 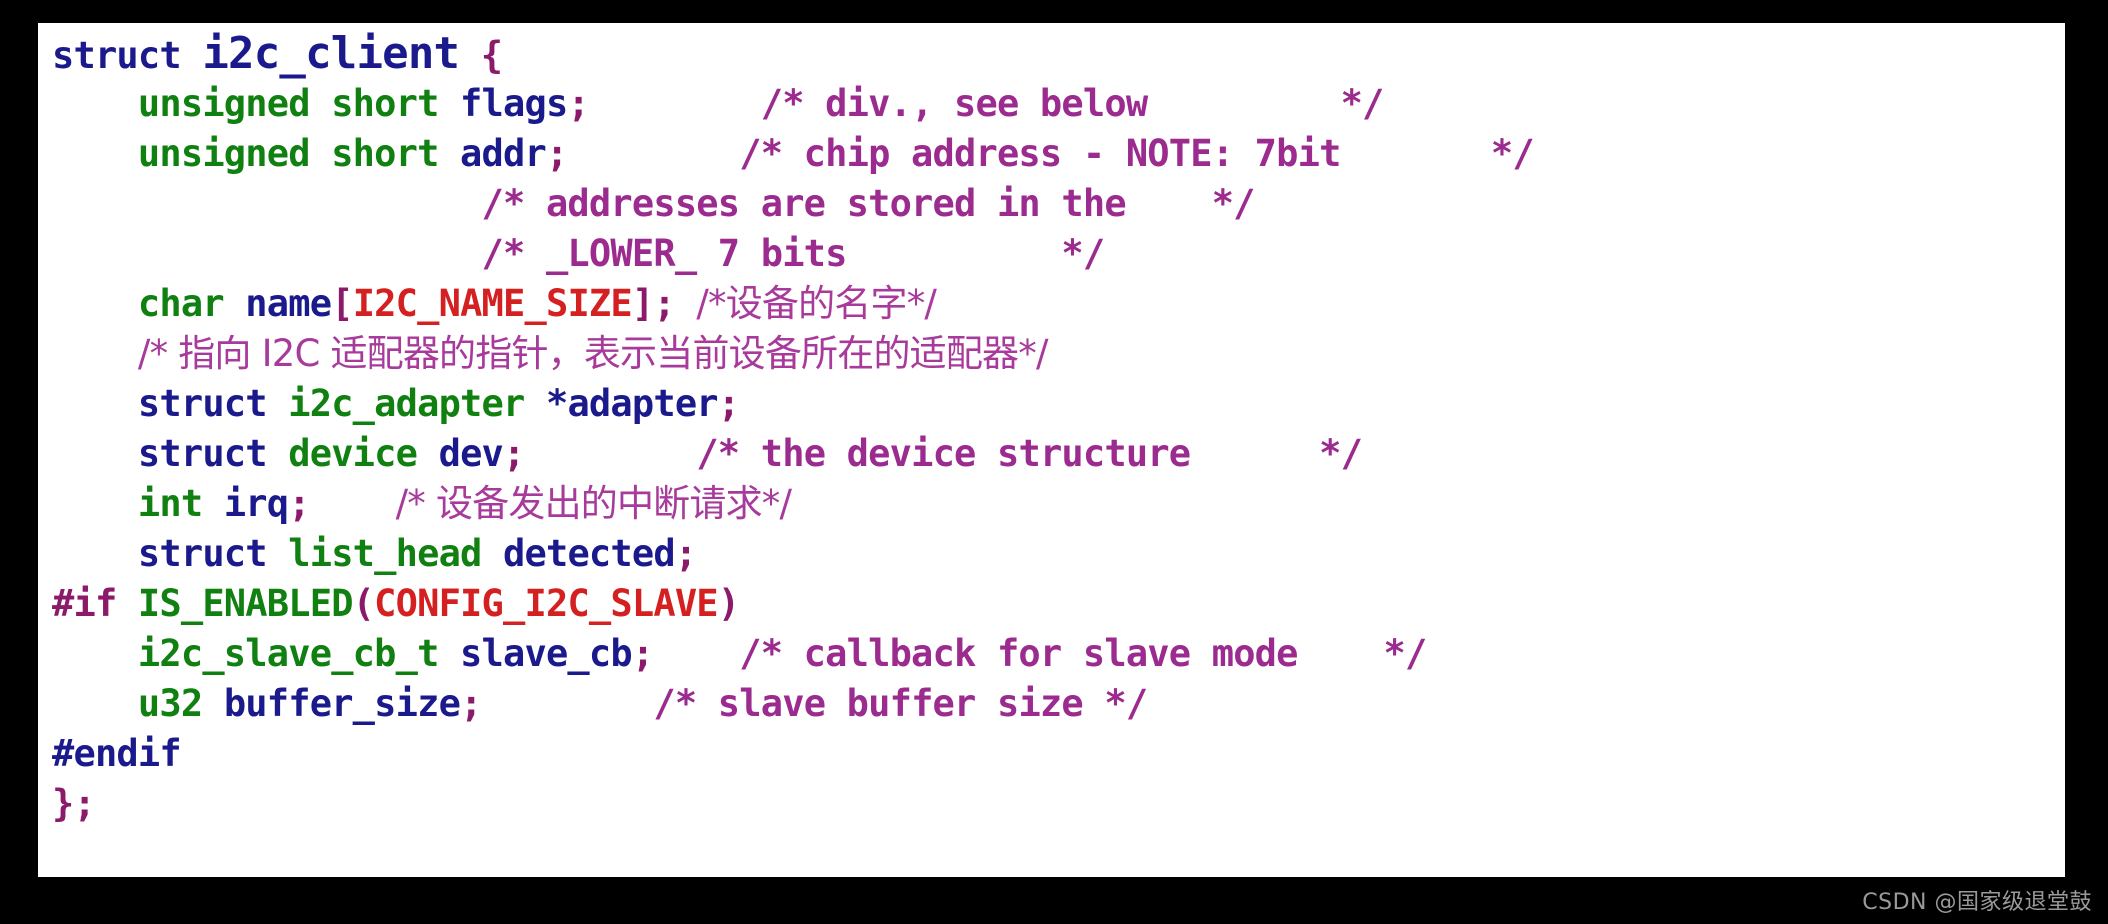 What do you see at coordinates (471, 453) in the screenshot?
I see `code-token-identifier: dev` at bounding box center [471, 453].